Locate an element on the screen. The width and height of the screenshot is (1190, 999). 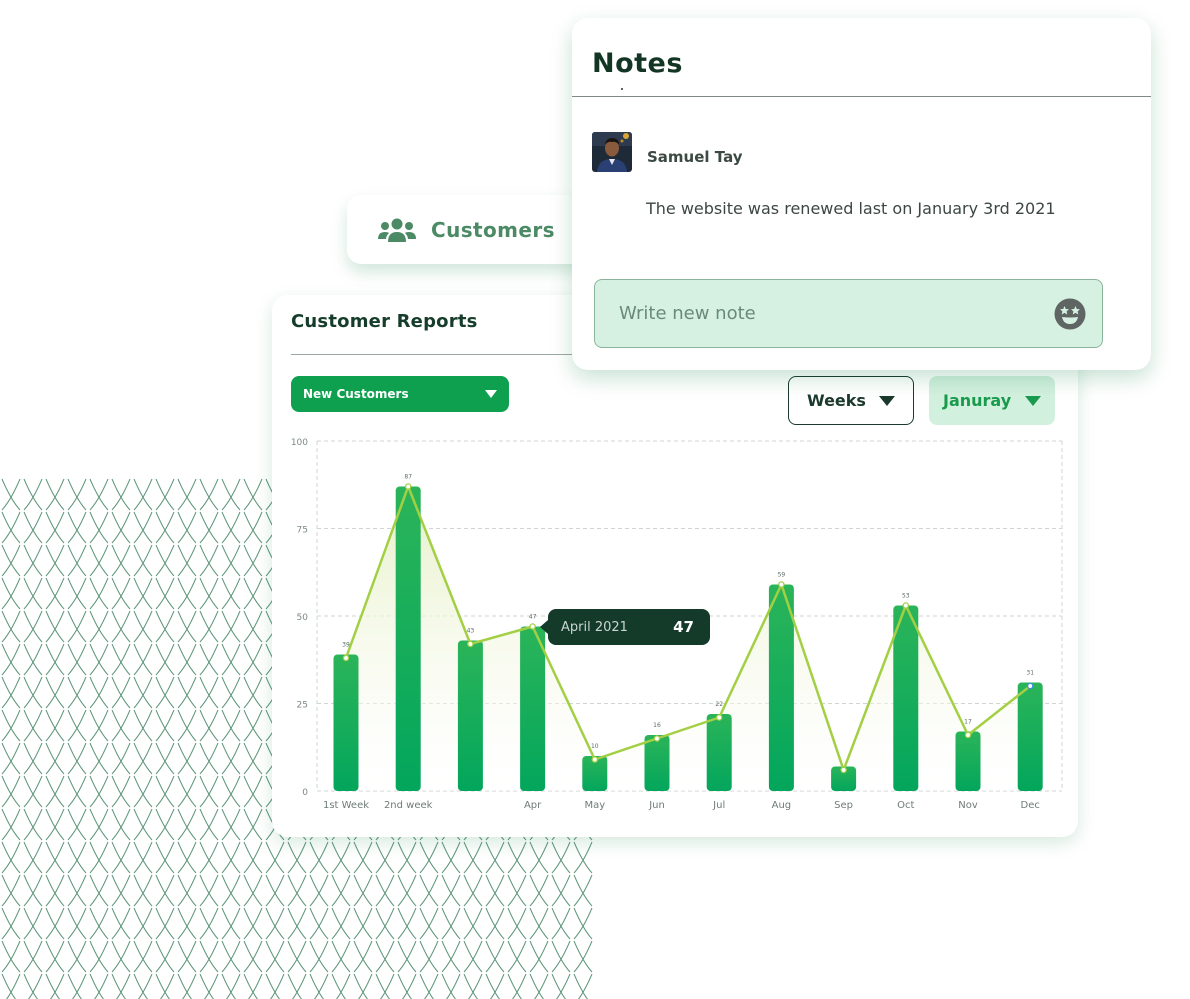
y-tick-label: 100 is located at coordinates (299, 443).